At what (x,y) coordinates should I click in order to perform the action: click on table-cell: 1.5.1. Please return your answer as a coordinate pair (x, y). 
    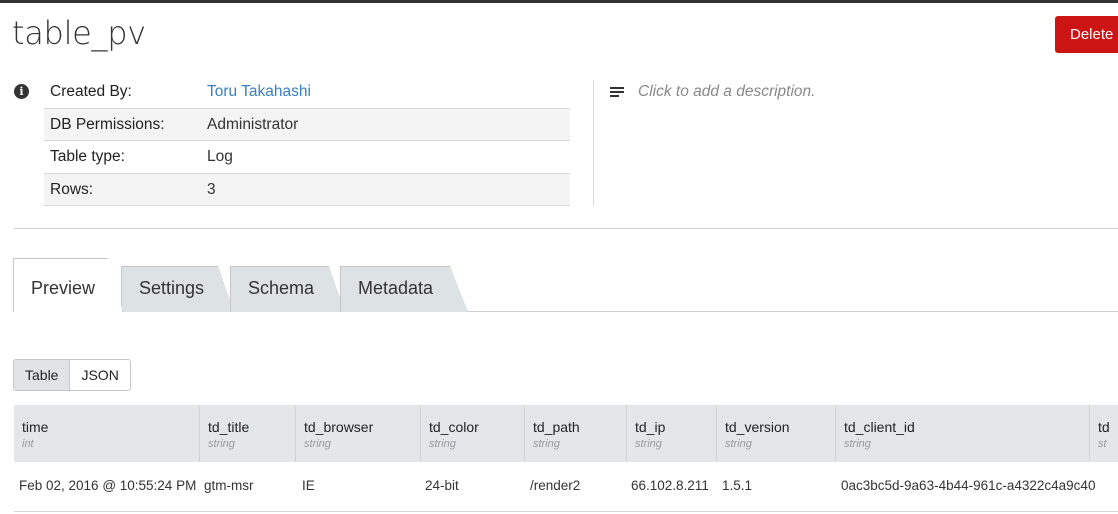
    Looking at the image, I should click on (737, 485).